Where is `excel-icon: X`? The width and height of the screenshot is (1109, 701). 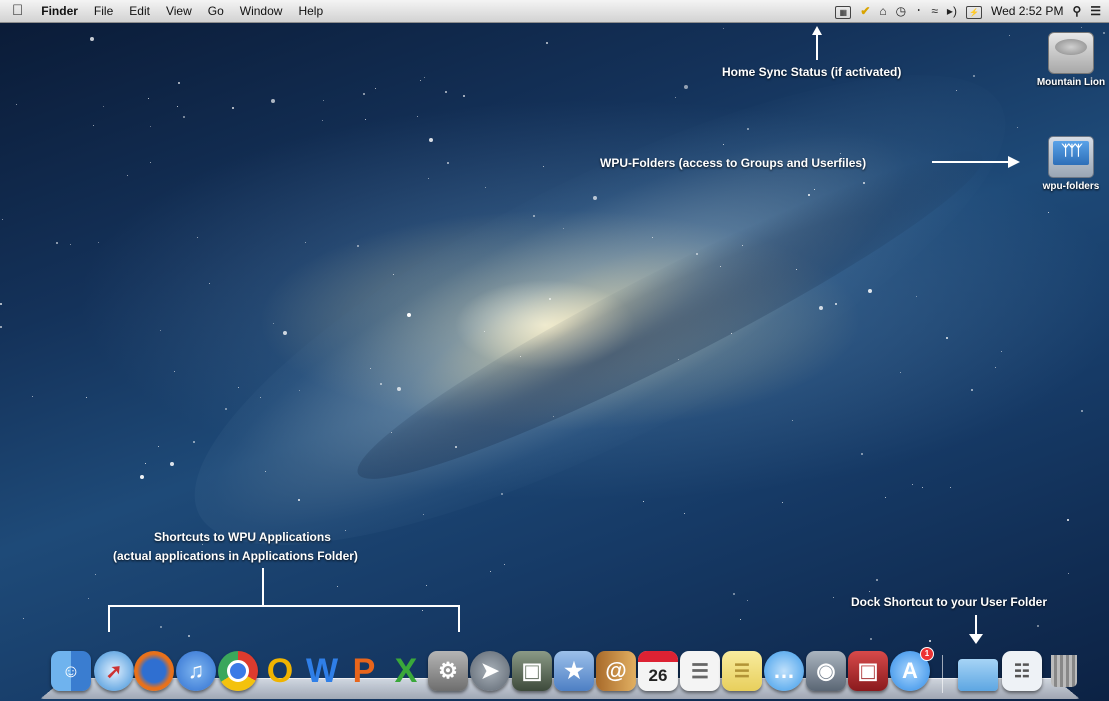 excel-icon: X is located at coordinates (406, 671).